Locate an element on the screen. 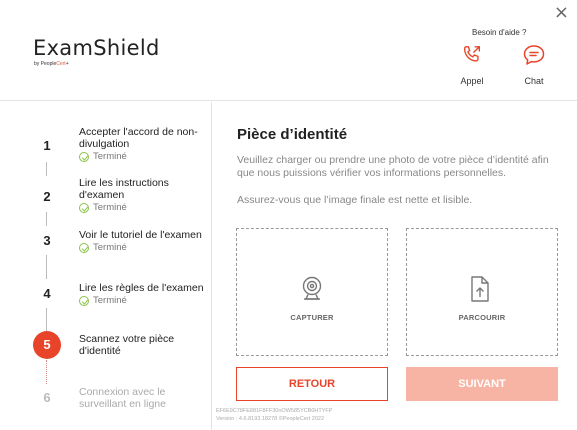 This screenshot has width=577, height=430. step-number: 3 is located at coordinates (47, 240).